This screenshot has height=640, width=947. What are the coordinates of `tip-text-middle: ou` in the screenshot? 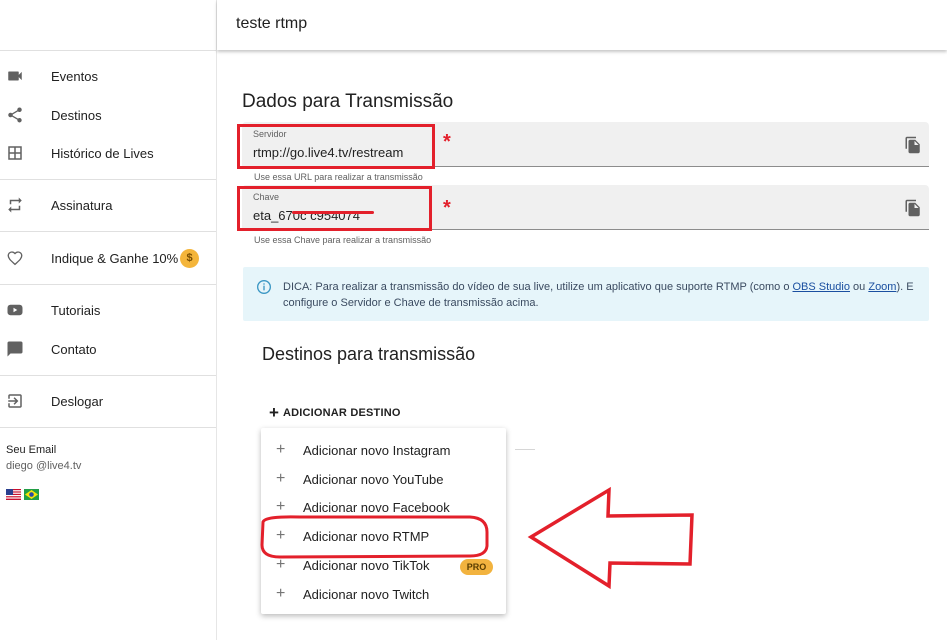 It's located at (859, 287).